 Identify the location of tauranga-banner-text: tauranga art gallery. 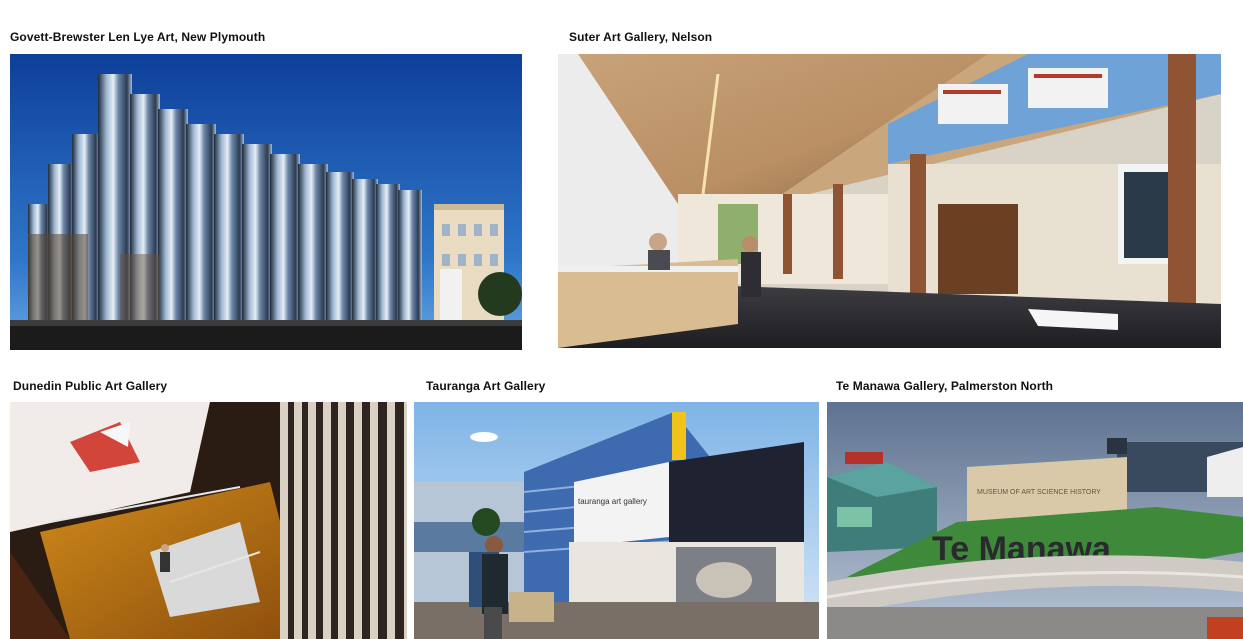
(612, 501).